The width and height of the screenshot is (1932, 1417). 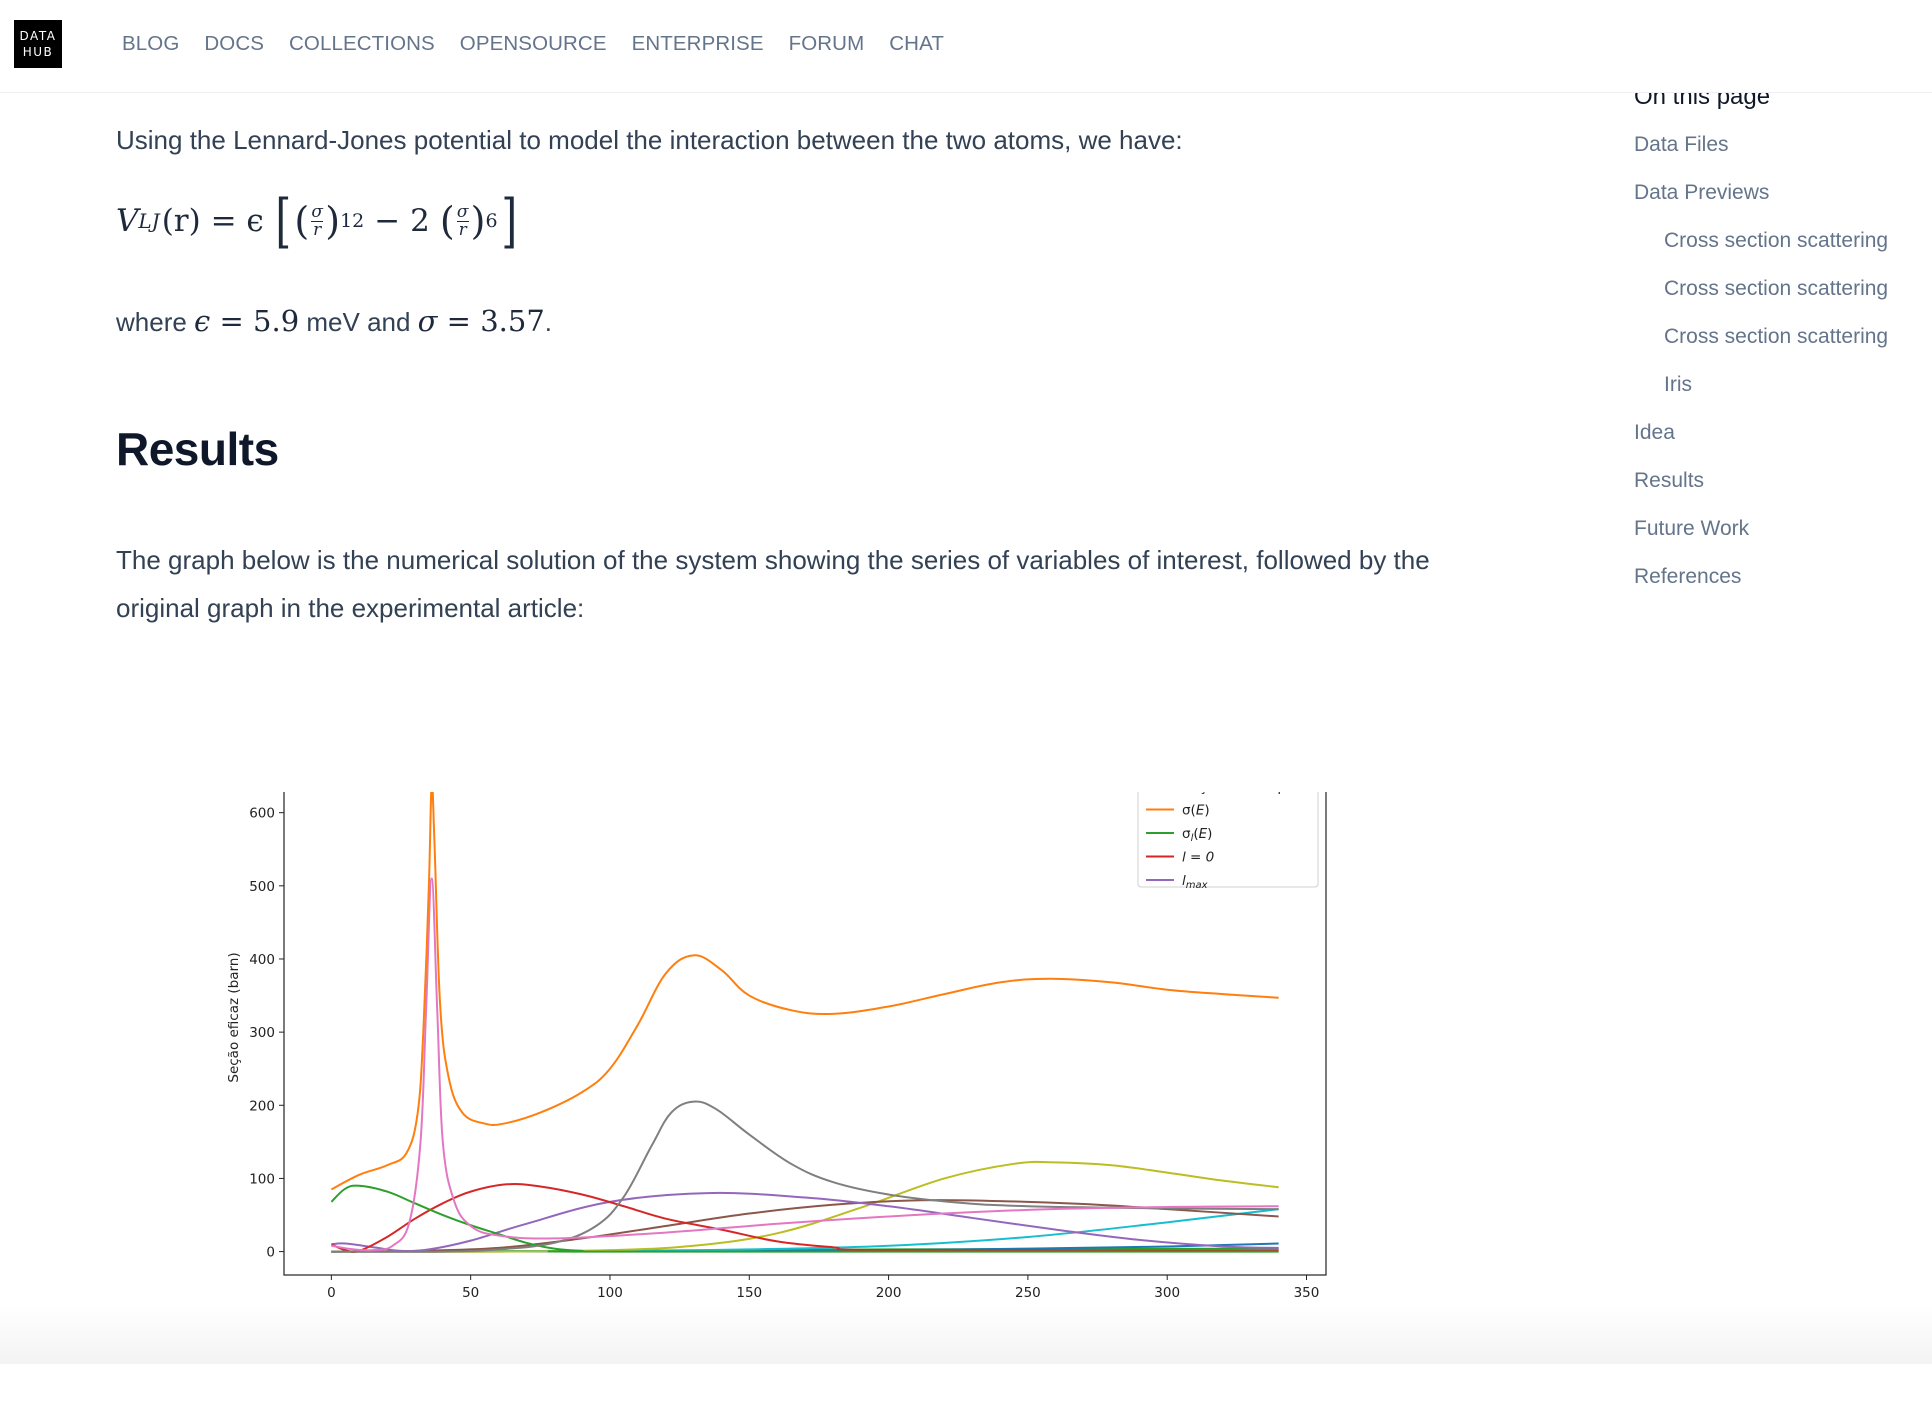 I want to click on right-bracket: ], so click(x=508, y=221).